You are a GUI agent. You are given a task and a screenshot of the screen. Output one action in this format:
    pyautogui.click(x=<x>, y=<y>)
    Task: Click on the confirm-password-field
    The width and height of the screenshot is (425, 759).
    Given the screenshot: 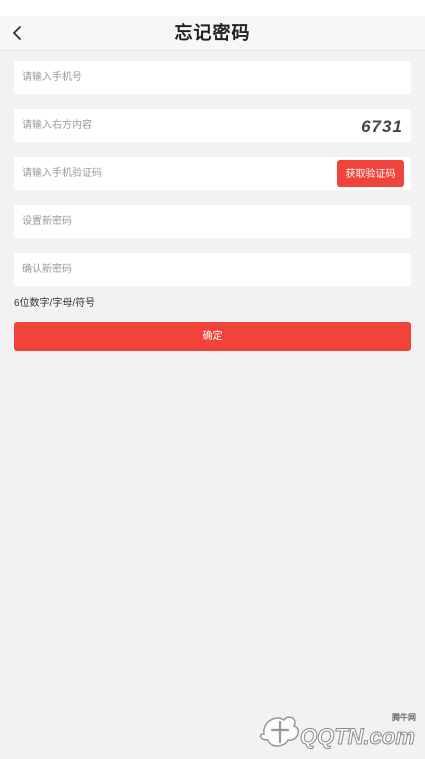 What is the action you would take?
    pyautogui.click(x=212, y=269)
    